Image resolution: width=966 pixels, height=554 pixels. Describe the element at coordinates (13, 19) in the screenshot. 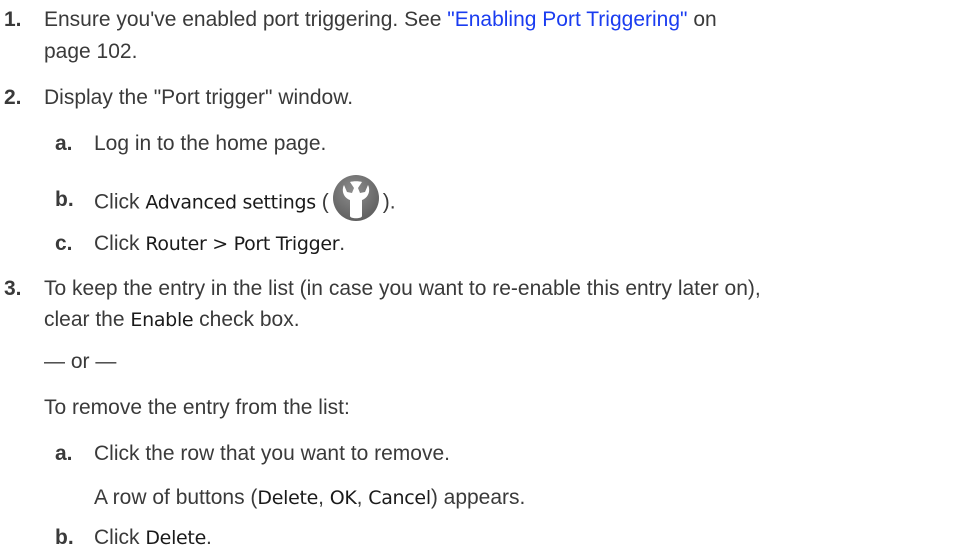

I see `step-number: 1.` at that location.